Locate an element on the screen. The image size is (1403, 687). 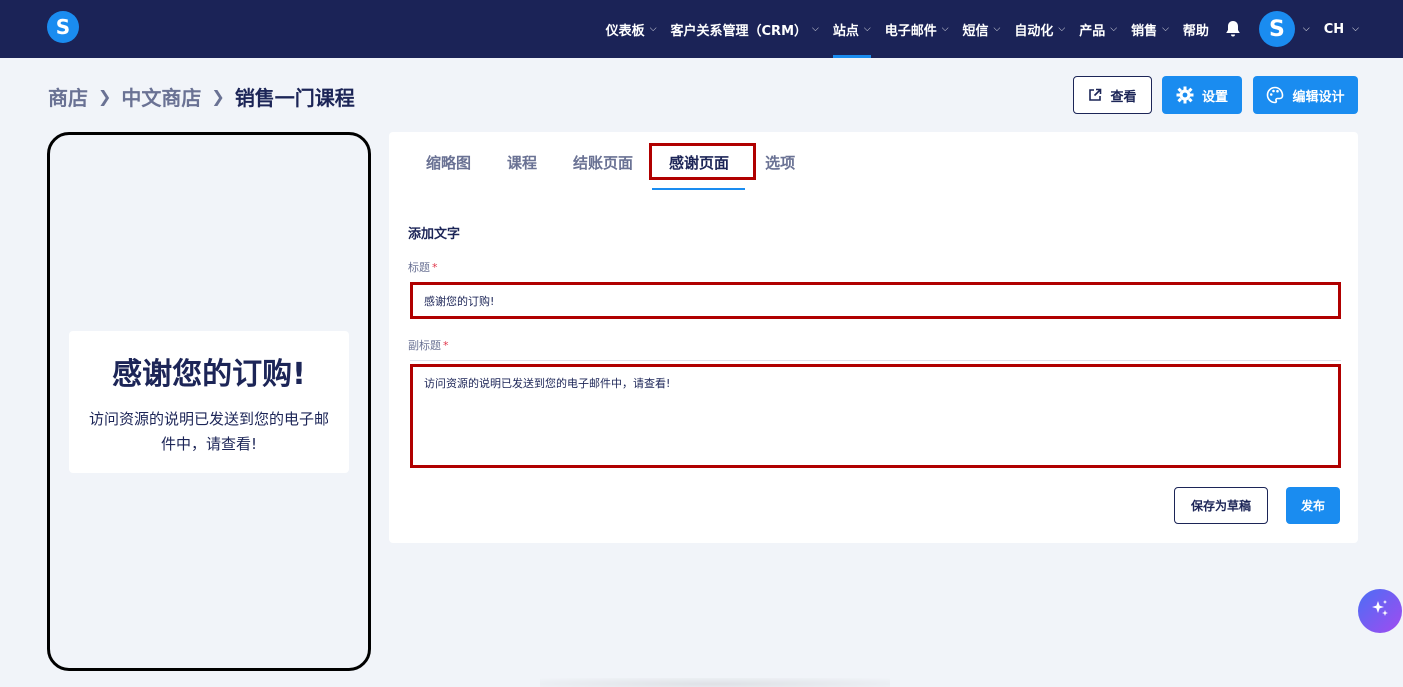
nav-item-crm: 客户关系管理（CRM） ⌵ is located at coordinates (745, 29).